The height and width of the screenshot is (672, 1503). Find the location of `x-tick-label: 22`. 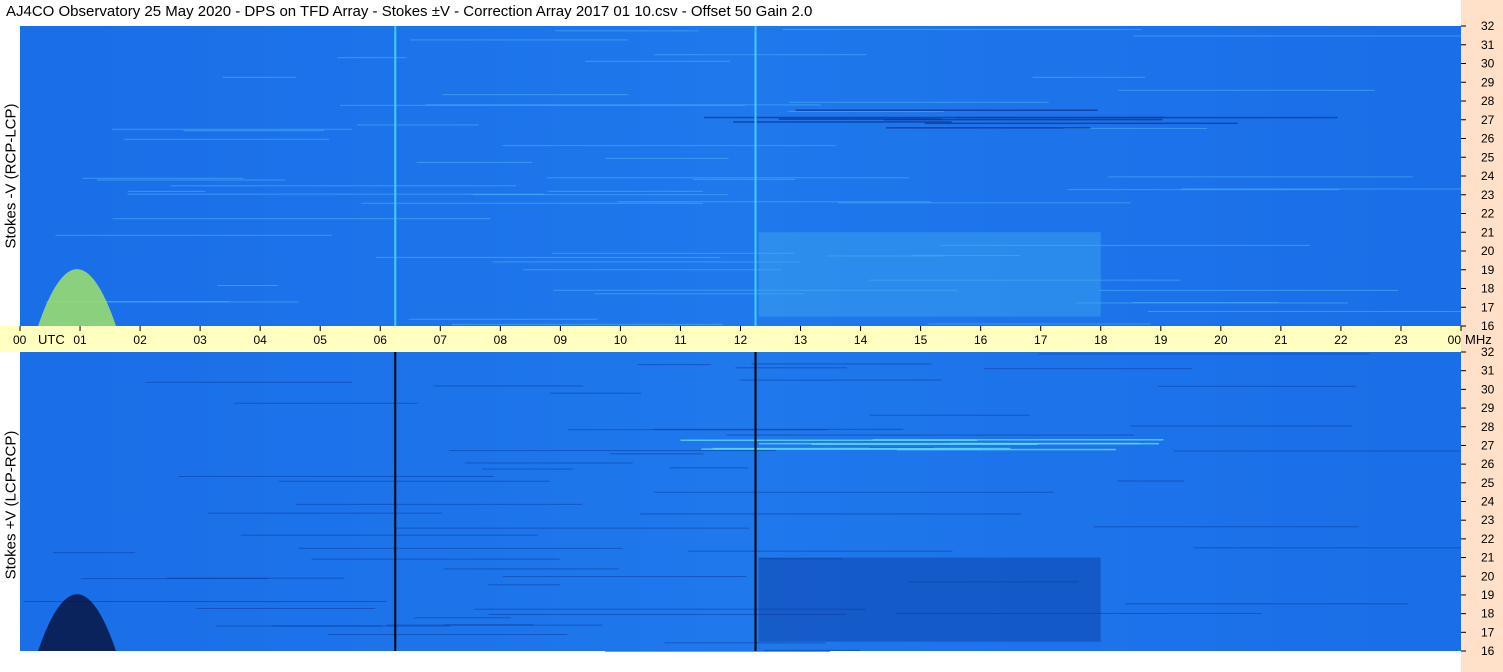

x-tick-label: 22 is located at coordinates (1341, 340).